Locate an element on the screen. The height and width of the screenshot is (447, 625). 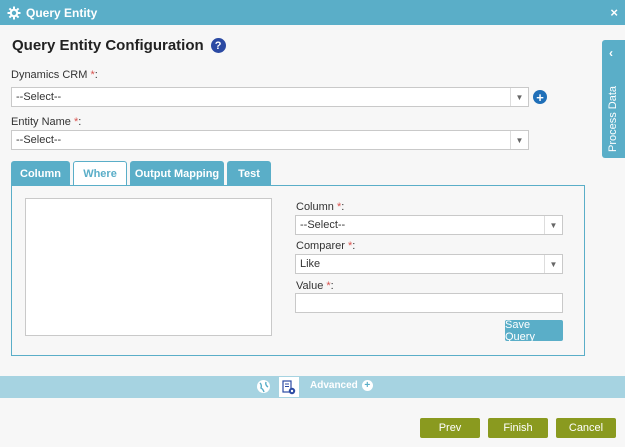
page-title: Query Entity Configuration ? is located at coordinates (119, 45).